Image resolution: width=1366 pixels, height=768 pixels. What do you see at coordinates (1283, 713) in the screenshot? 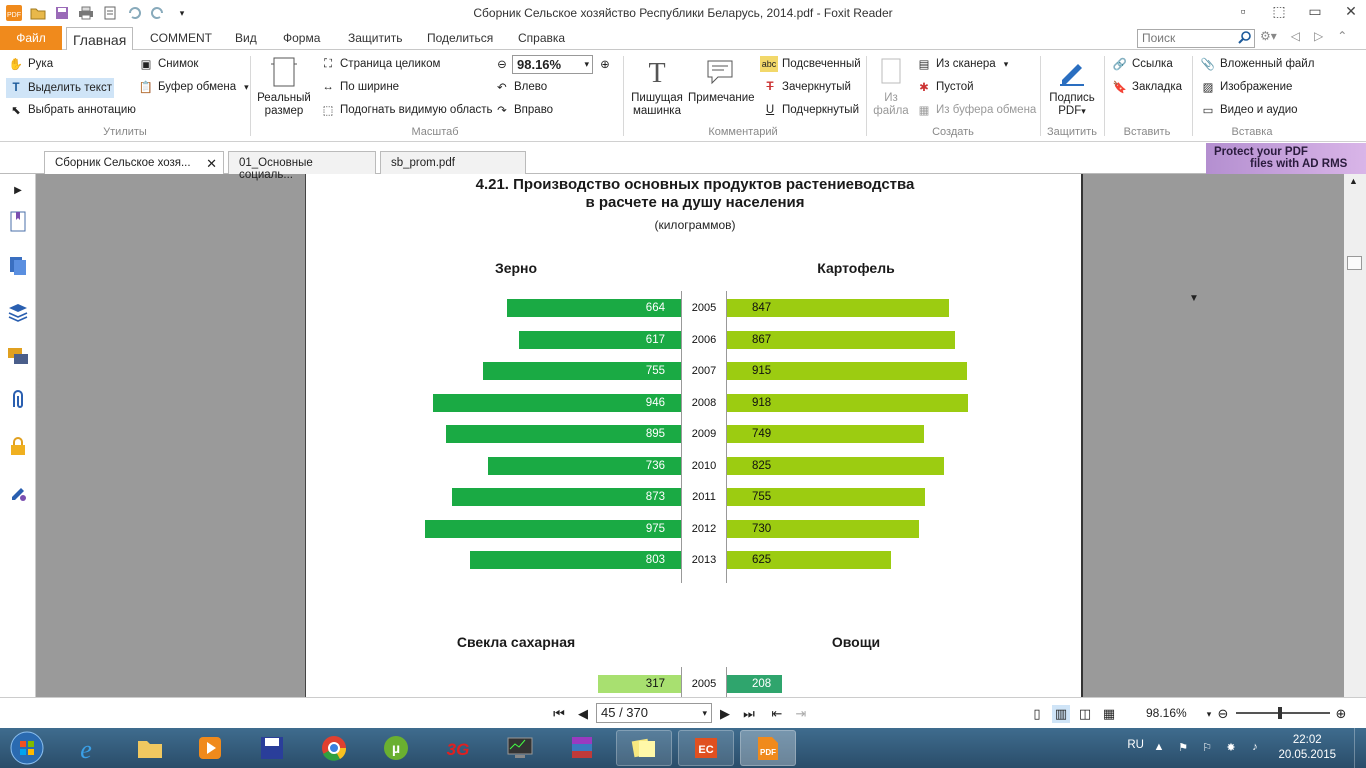
I see `zoom-slider` at bounding box center [1283, 713].